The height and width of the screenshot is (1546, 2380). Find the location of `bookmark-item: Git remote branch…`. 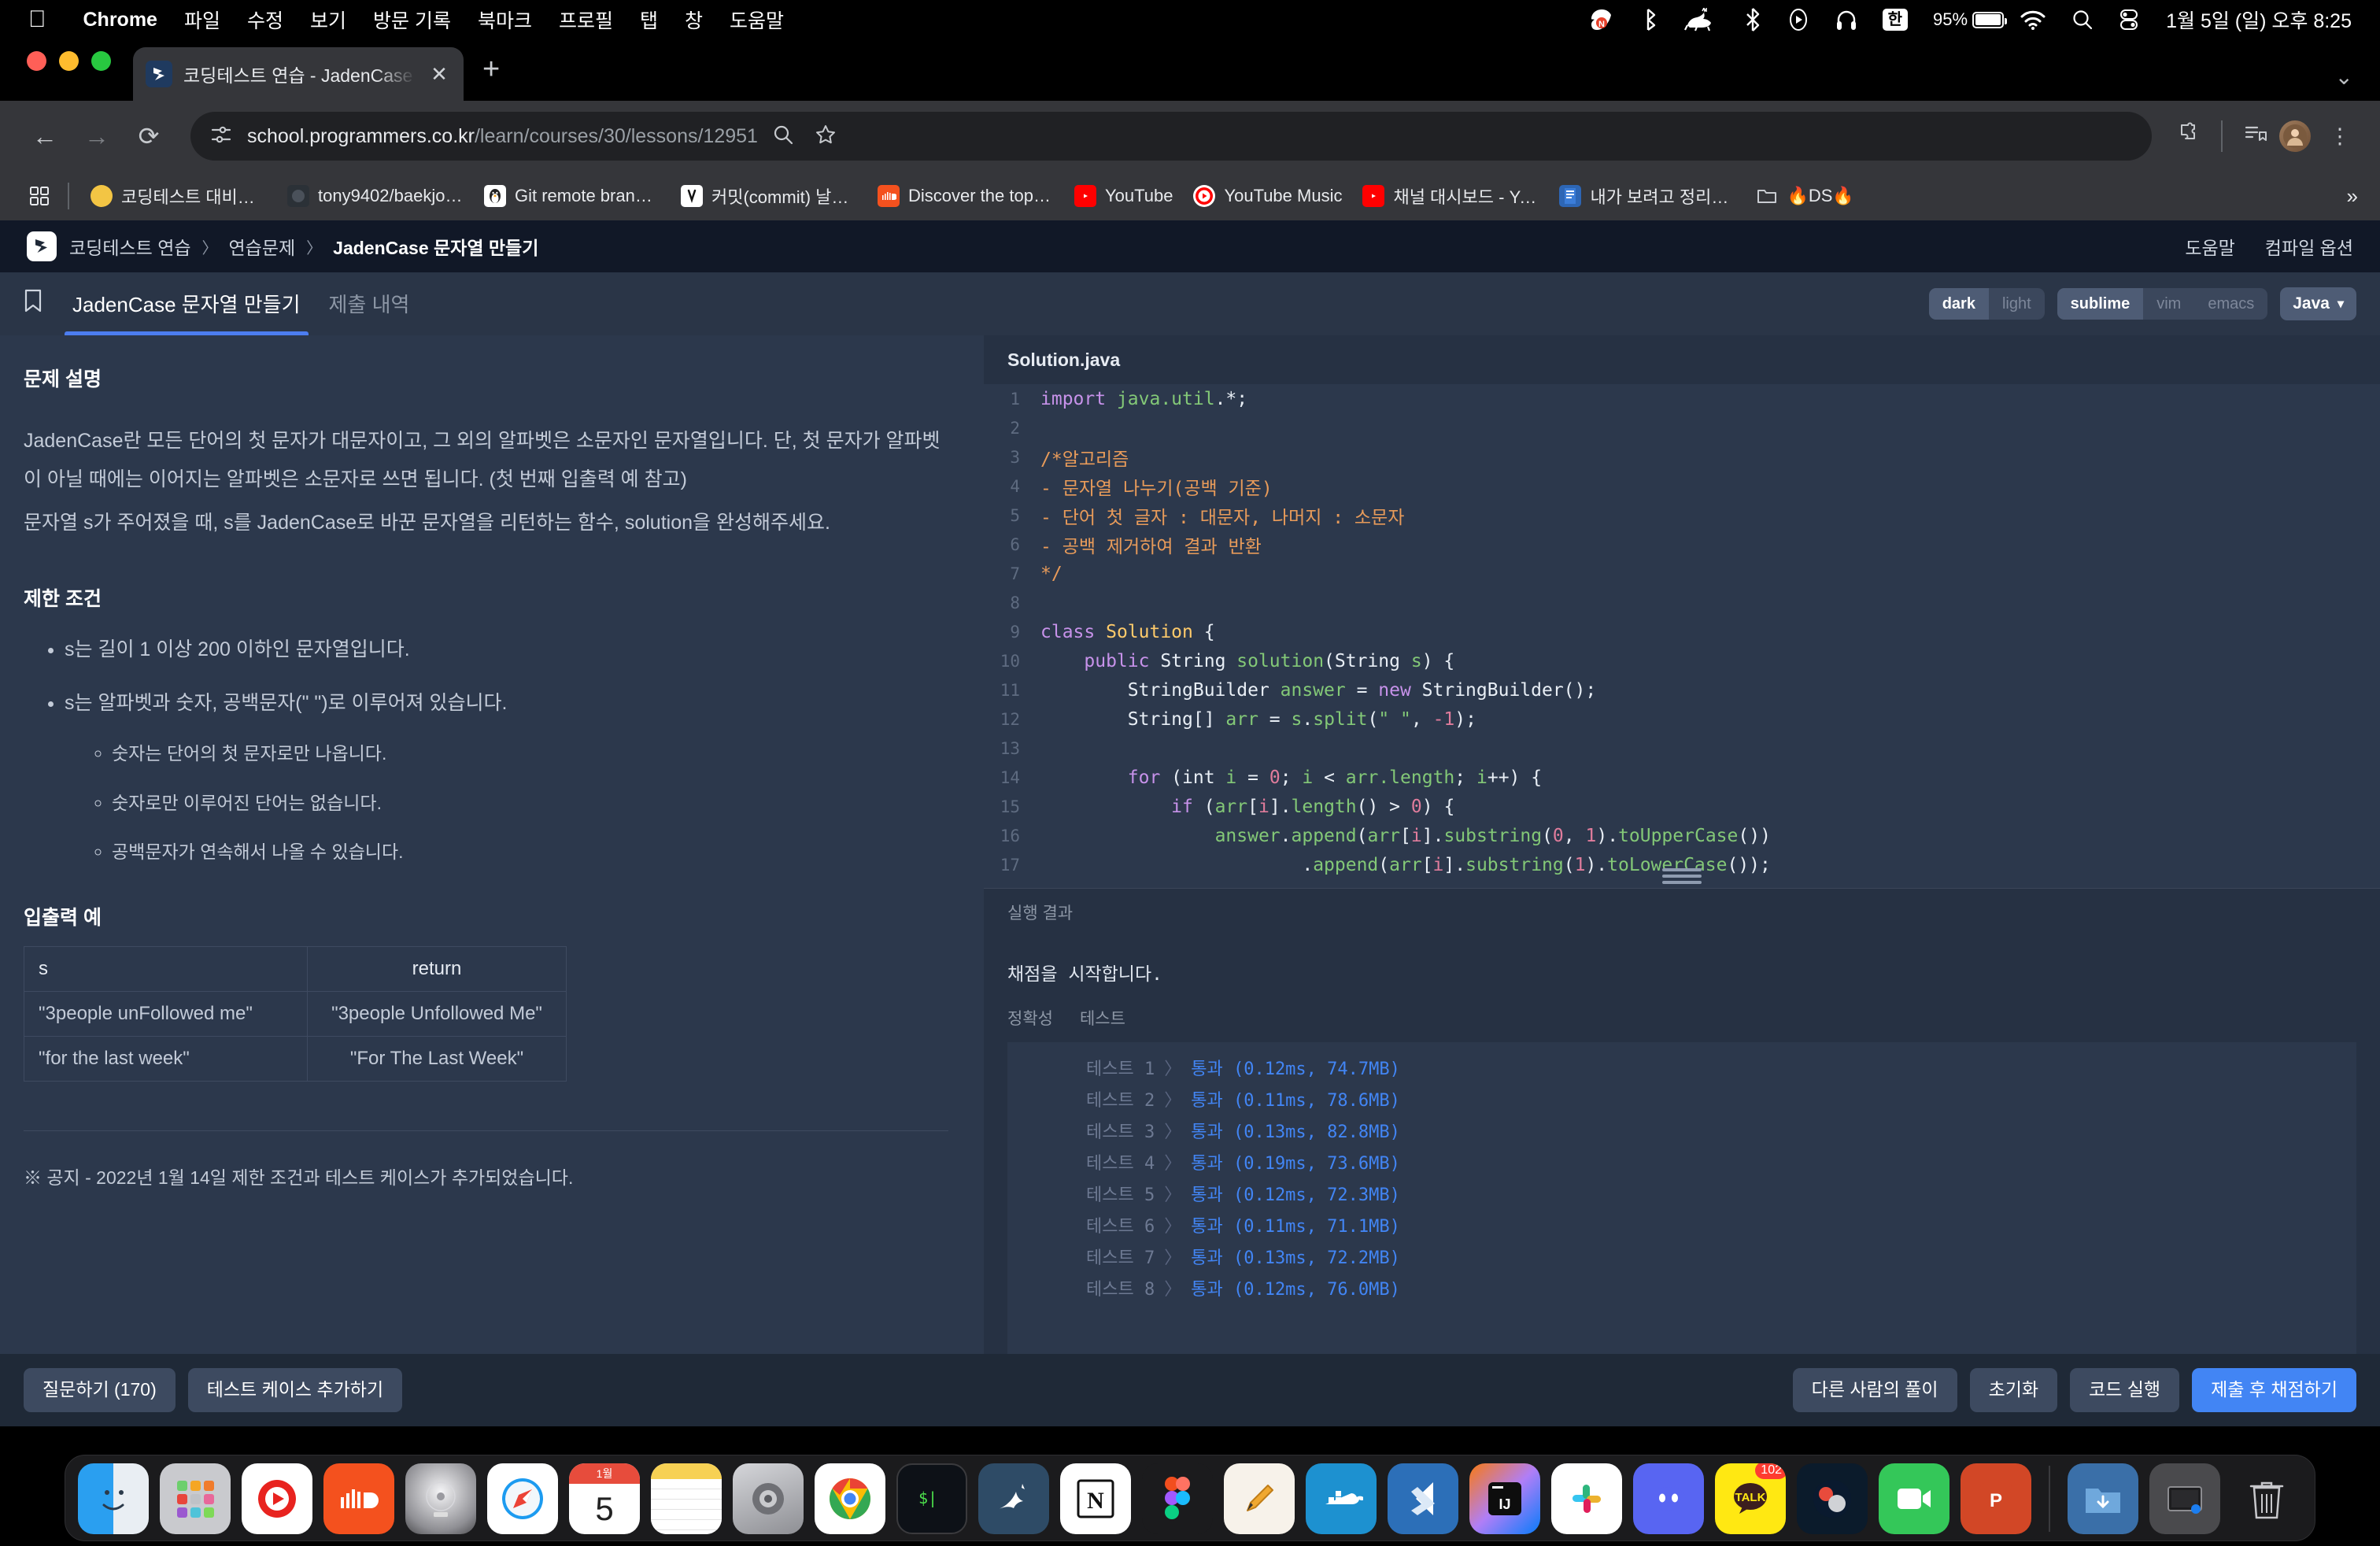

bookmark-item: Git remote branch… is located at coordinates (572, 196).